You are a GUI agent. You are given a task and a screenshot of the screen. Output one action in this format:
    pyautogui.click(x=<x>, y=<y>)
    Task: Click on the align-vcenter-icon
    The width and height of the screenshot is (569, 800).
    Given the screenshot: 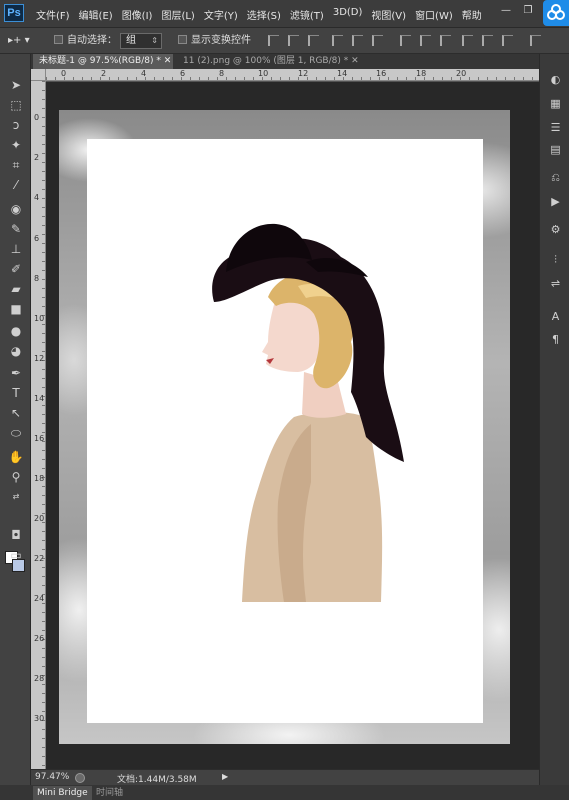 What is the action you would take?
    pyautogui.click(x=293, y=40)
    